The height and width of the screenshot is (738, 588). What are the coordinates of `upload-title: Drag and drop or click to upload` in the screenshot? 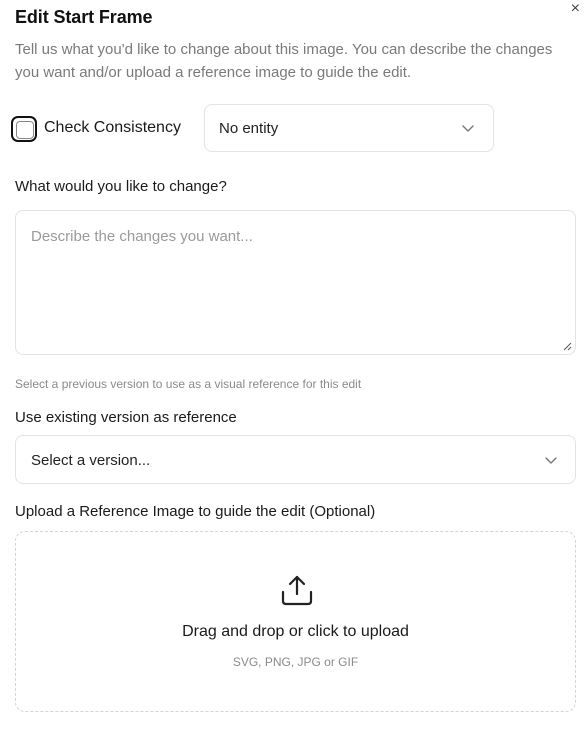 It's located at (295, 631).